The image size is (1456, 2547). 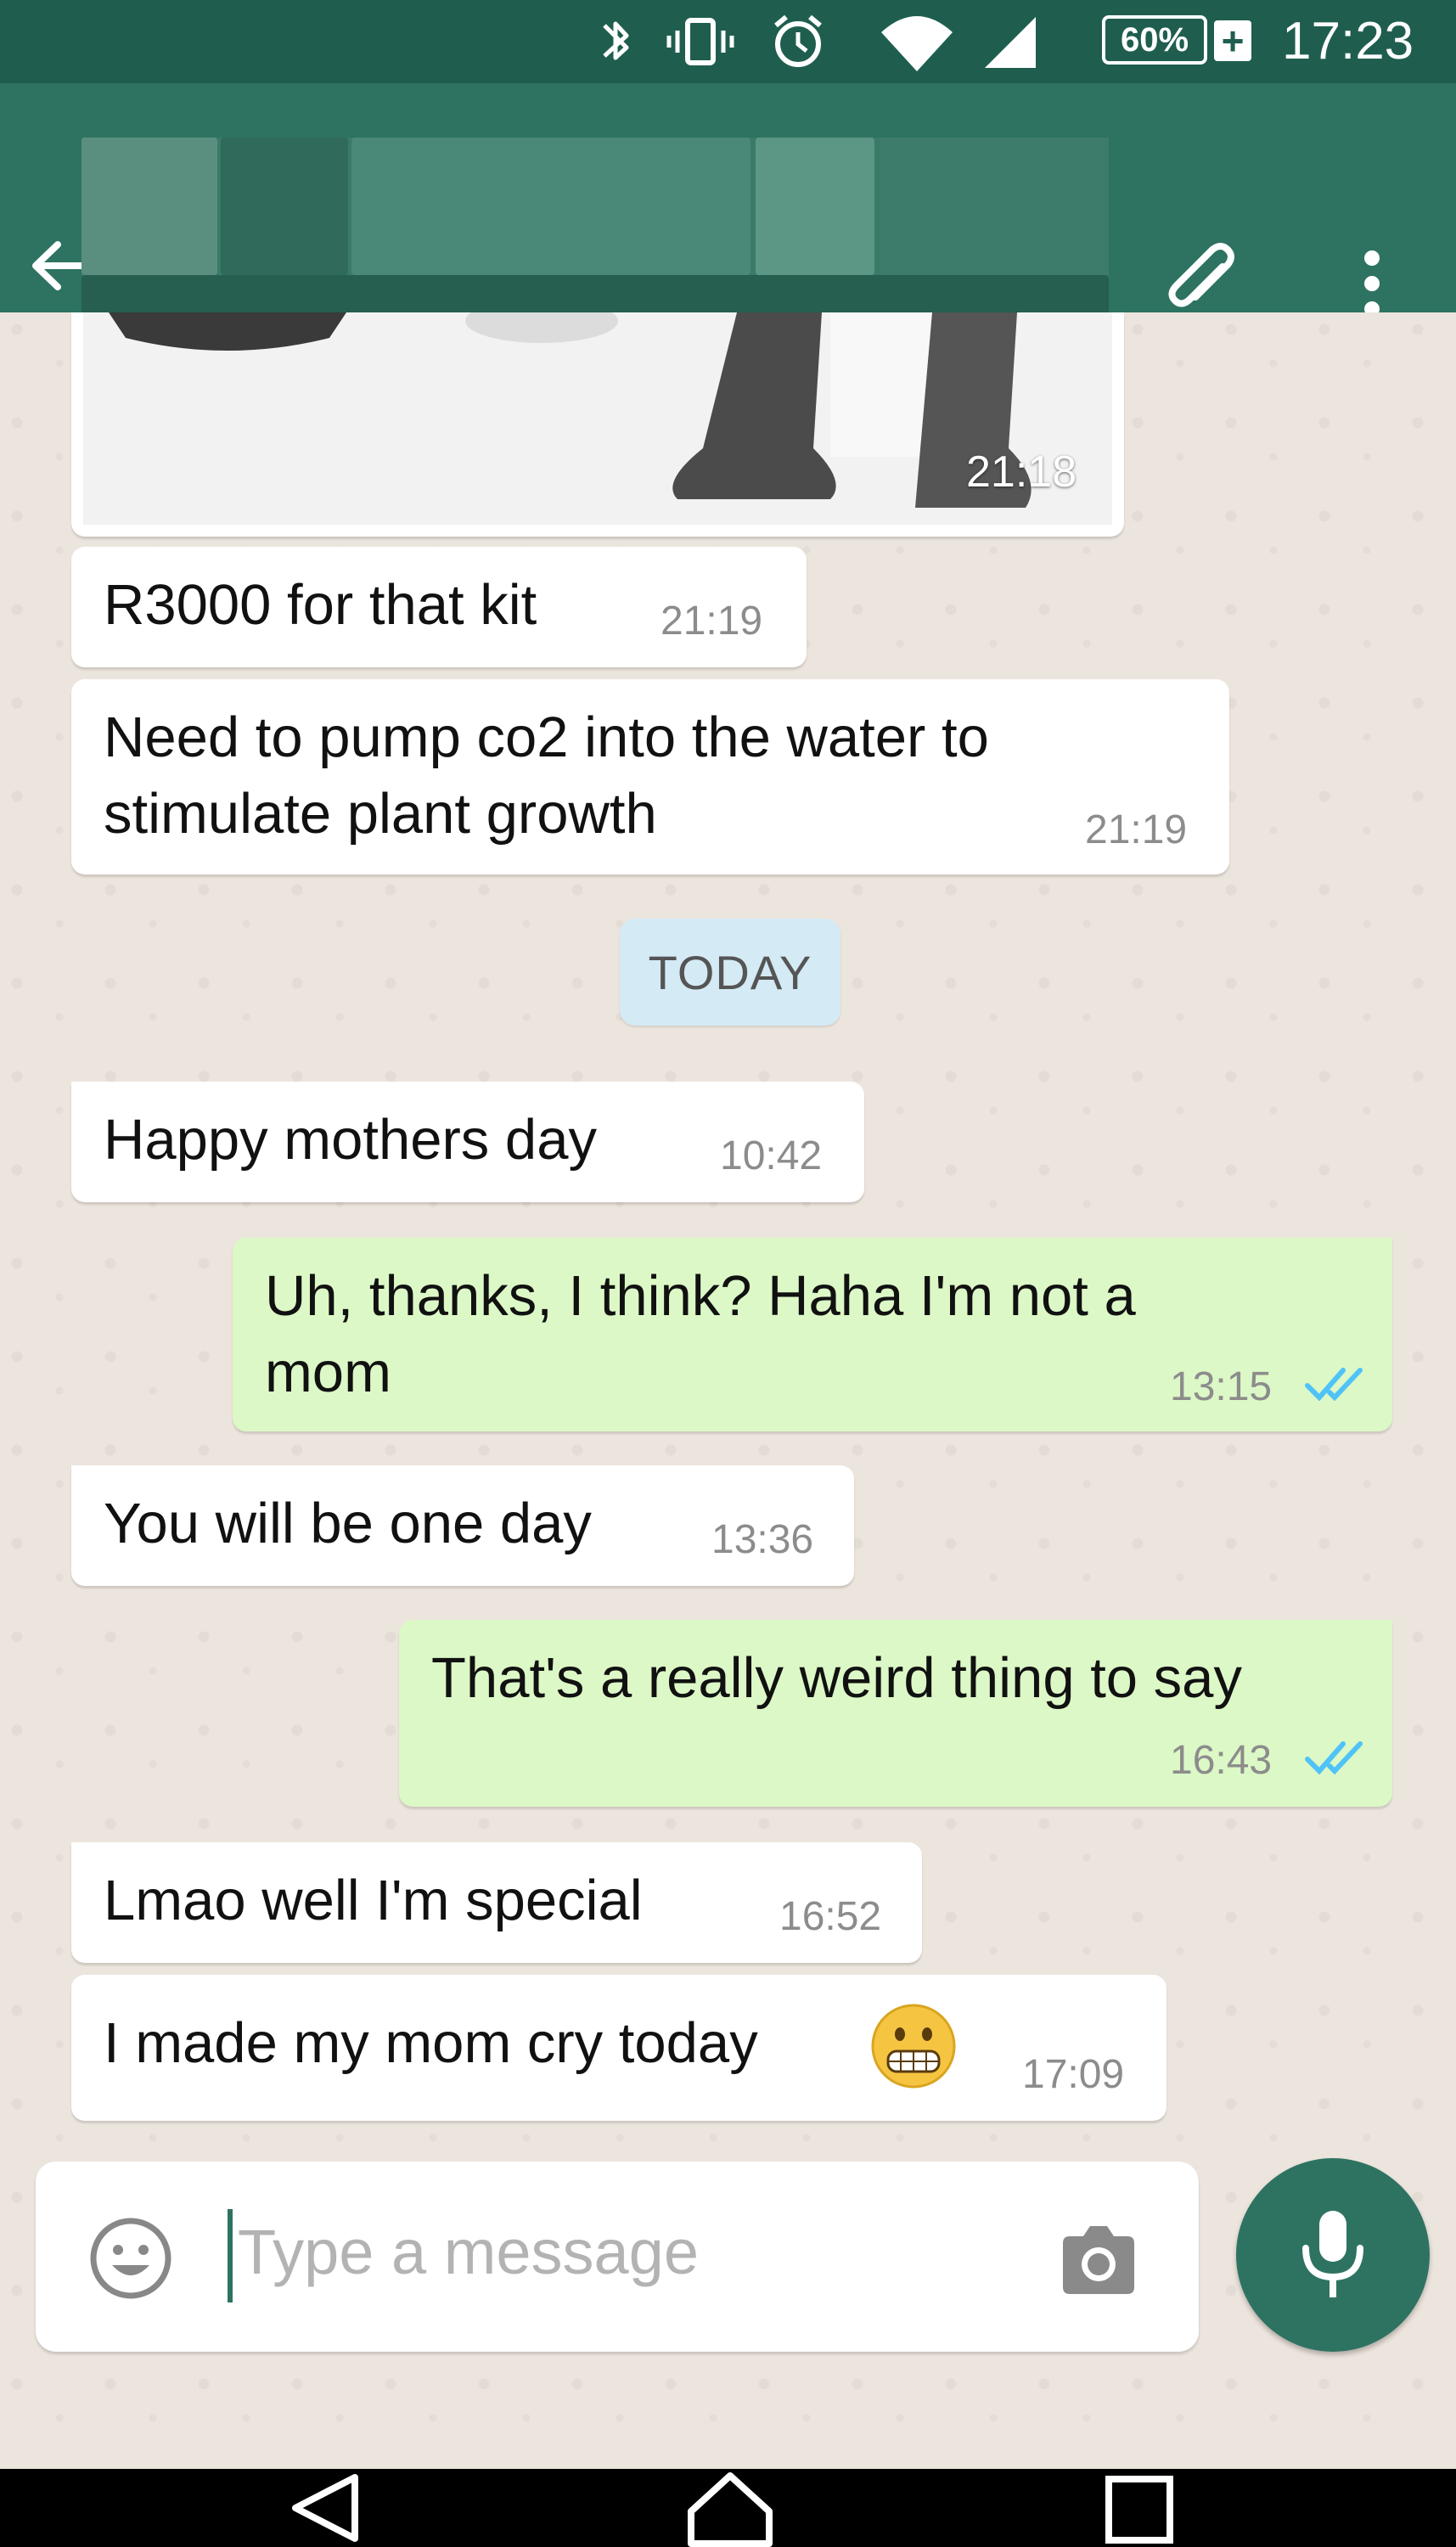 I want to click on incoming-message: Happy mothers day 10:42, so click(x=467, y=1142).